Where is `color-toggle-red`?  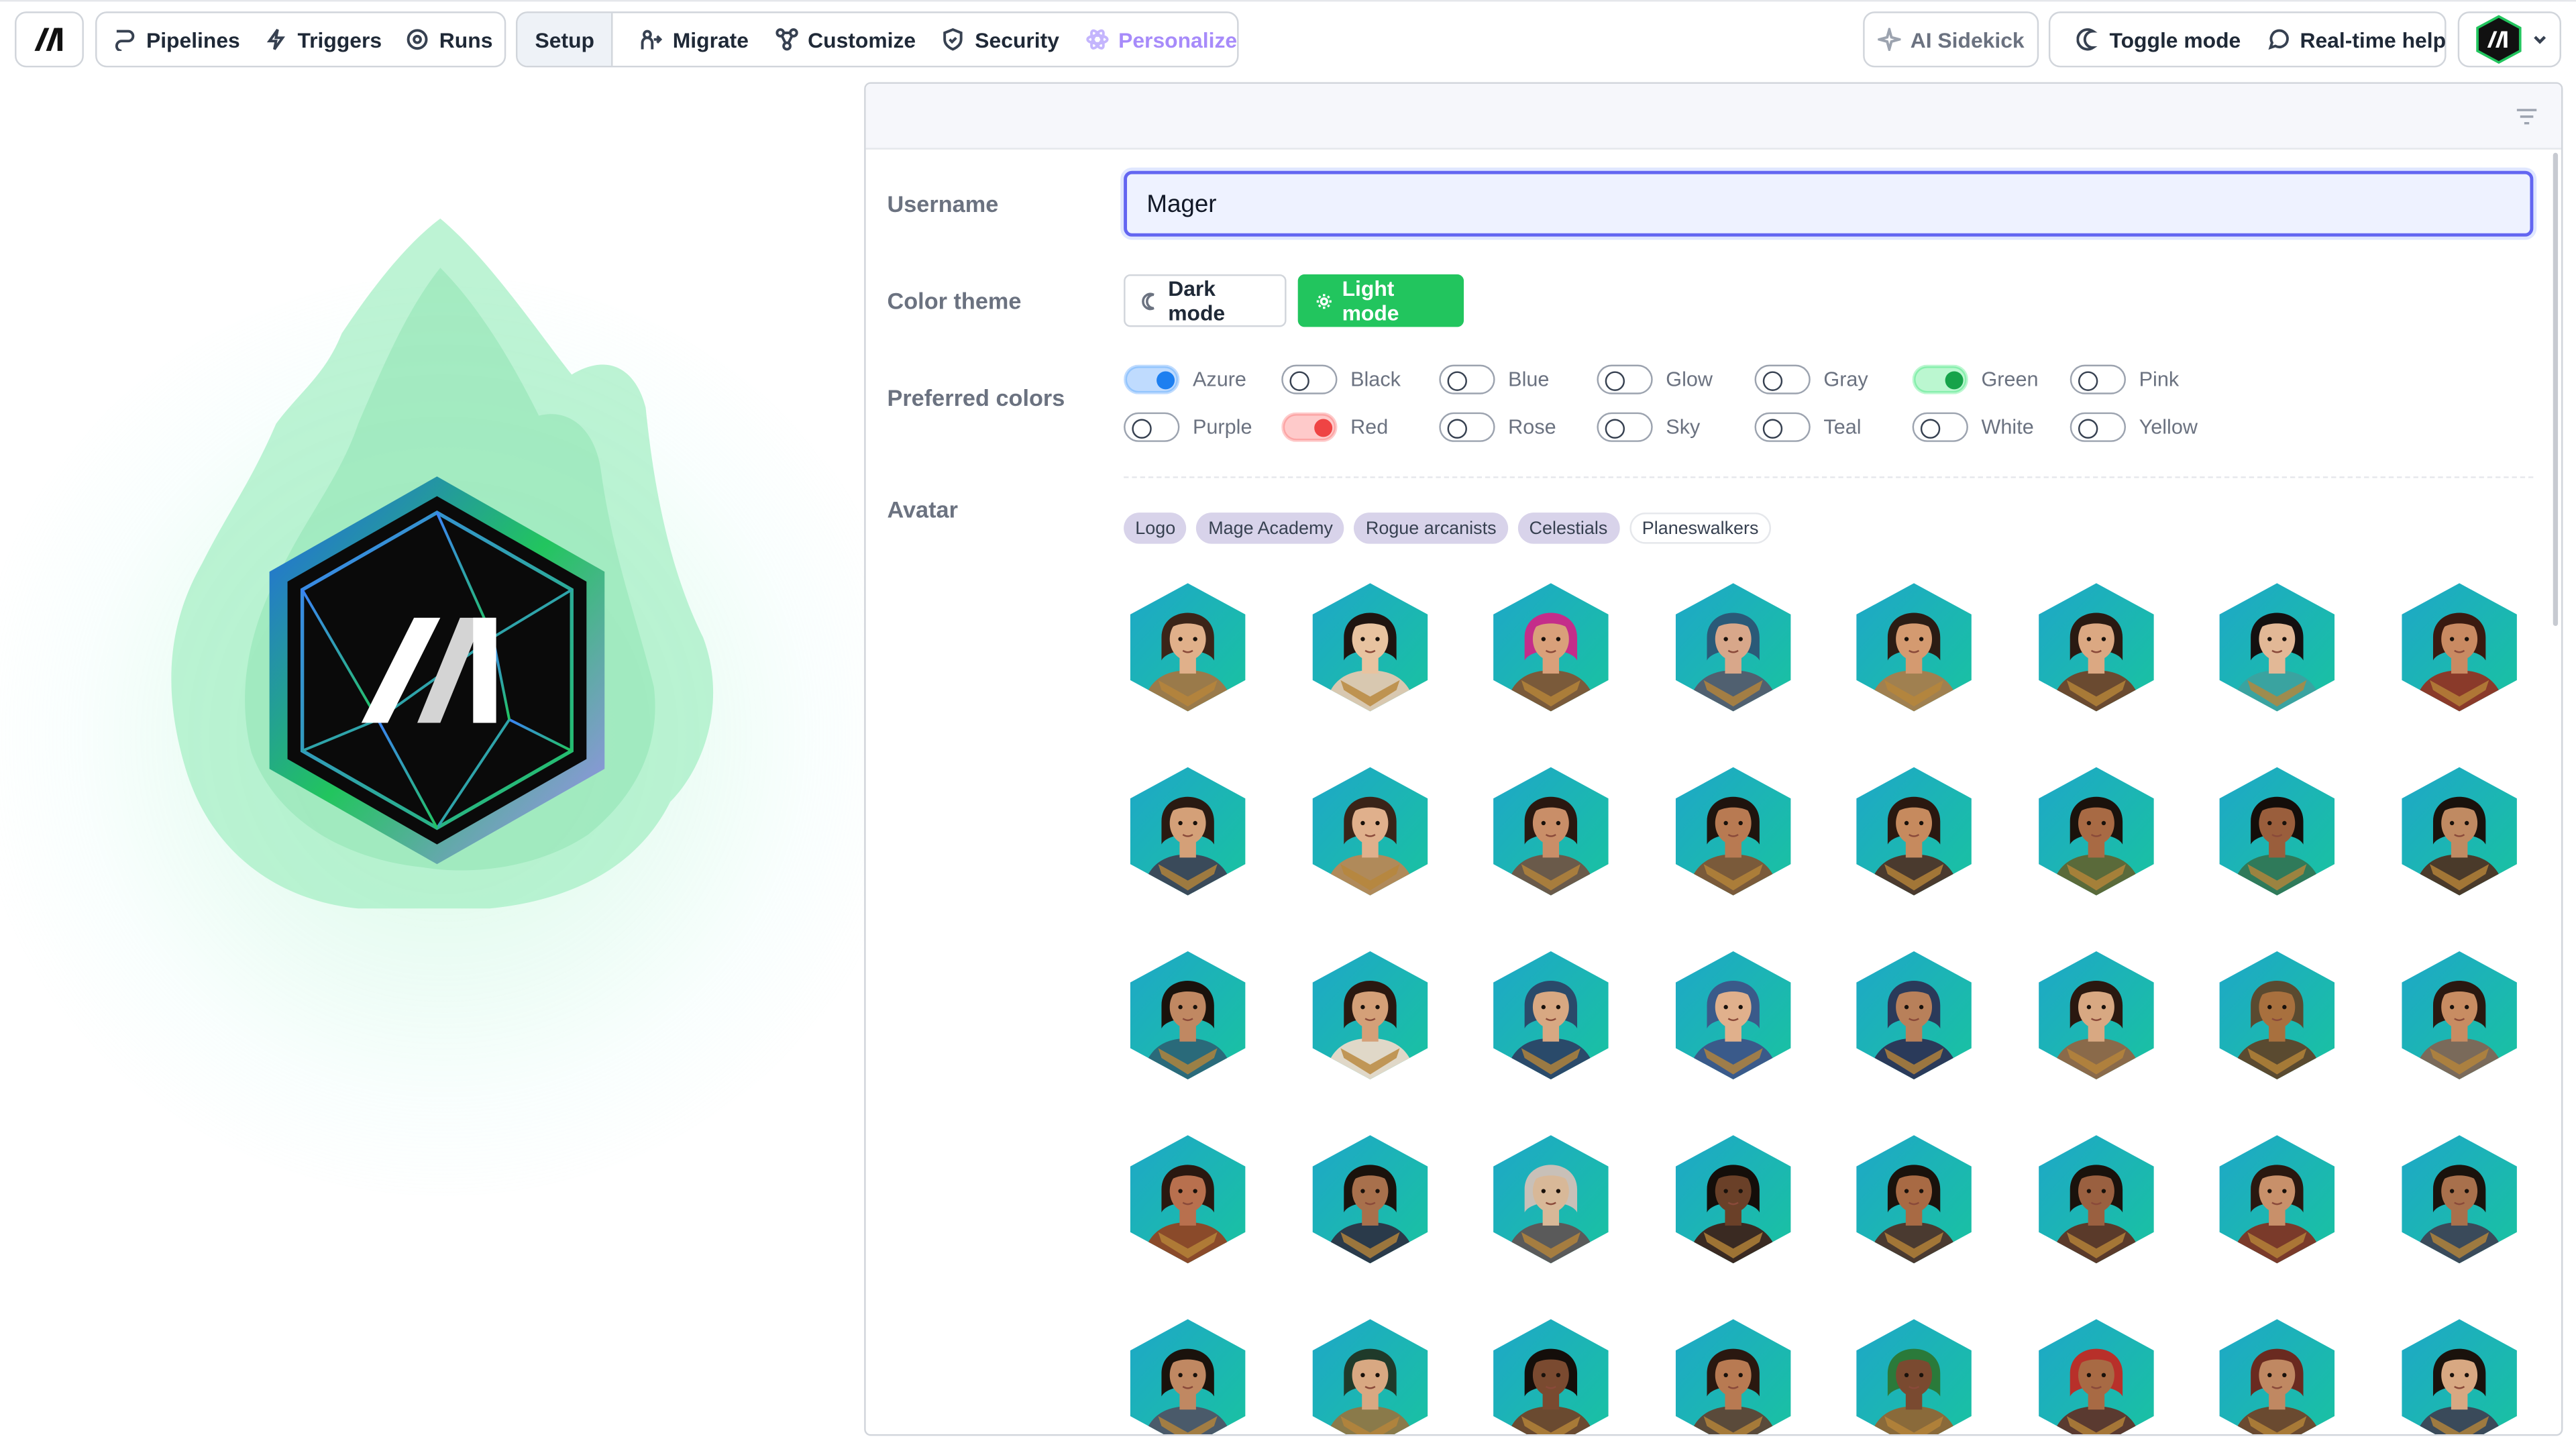 color-toggle-red is located at coordinates (1309, 427).